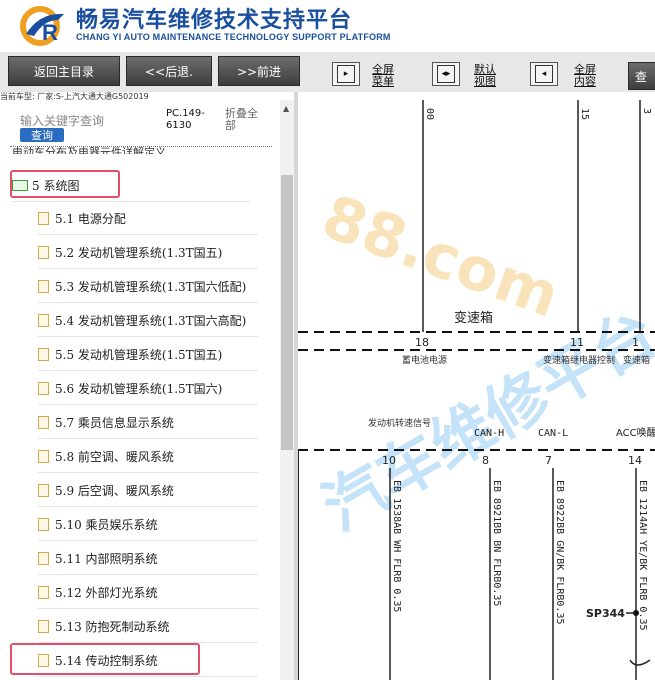 This screenshot has height=680, width=655. What do you see at coordinates (424, 360) in the screenshot?
I see `mid-label: 蓄电池电源` at bounding box center [424, 360].